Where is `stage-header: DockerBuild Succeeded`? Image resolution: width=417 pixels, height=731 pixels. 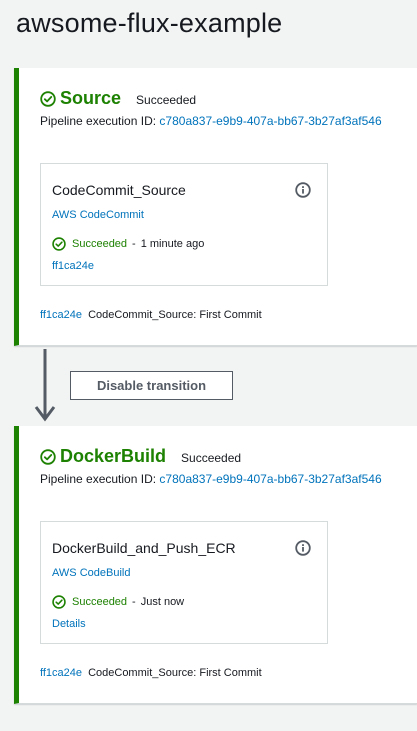
stage-header: DockerBuild Succeeded is located at coordinates (140, 456).